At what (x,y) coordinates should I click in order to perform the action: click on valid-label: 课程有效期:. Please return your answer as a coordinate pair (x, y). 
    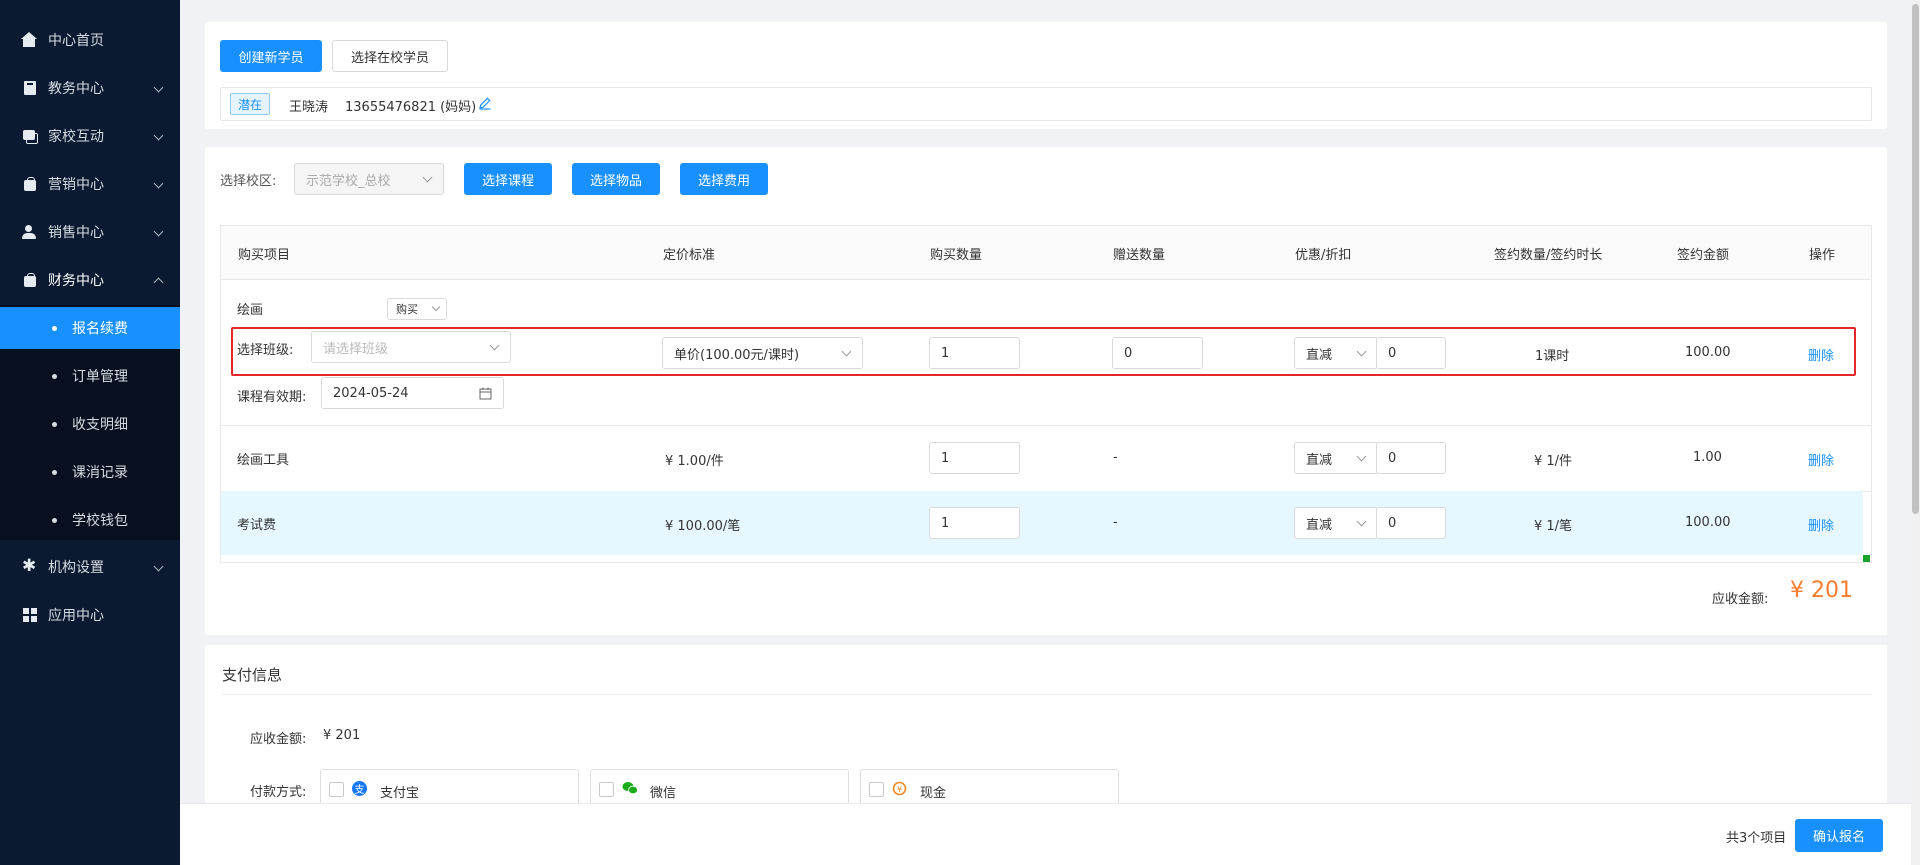
    Looking at the image, I should click on (272, 397).